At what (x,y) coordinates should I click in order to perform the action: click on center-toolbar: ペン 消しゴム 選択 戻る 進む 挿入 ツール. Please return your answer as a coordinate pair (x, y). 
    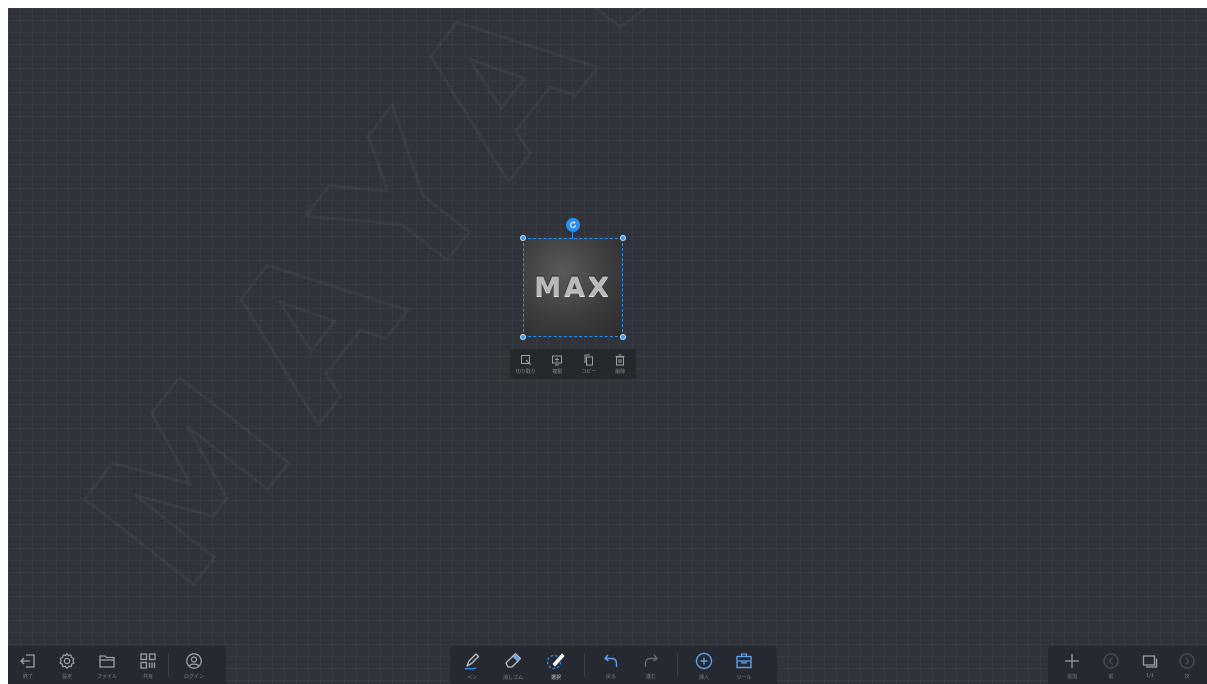
    Looking at the image, I should click on (613, 665).